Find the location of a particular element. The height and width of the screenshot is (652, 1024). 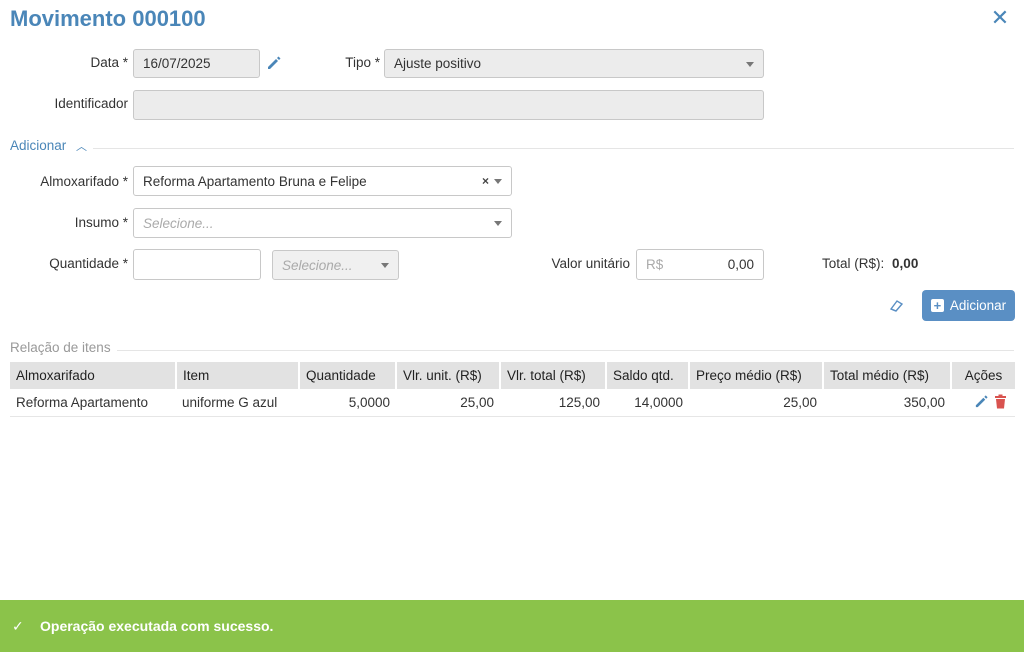

quantidade-field is located at coordinates (197, 264).